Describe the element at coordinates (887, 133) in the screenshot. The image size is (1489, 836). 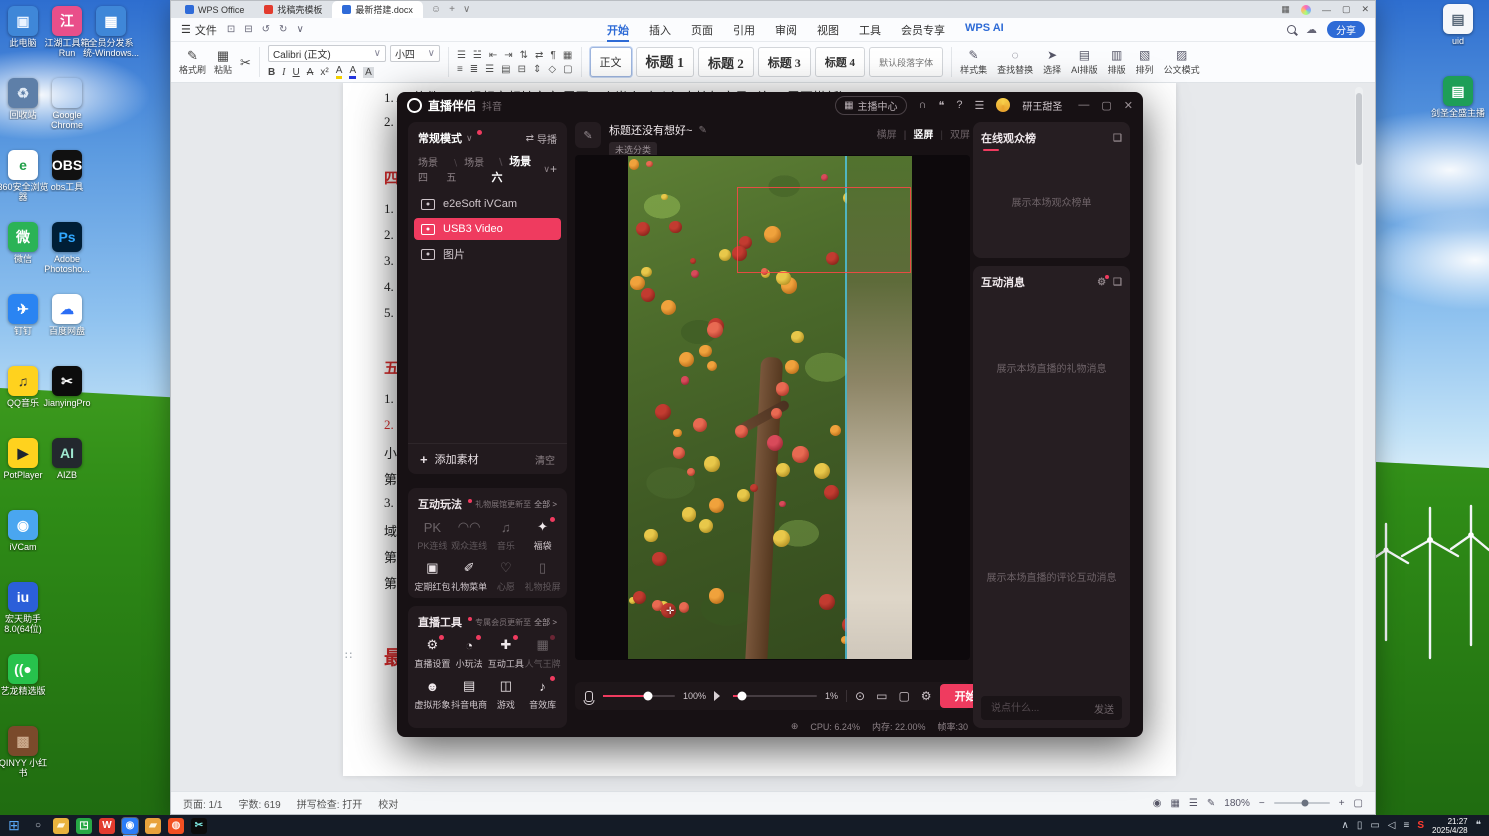
I see `screen-mode-toggle: 横屏` at that location.